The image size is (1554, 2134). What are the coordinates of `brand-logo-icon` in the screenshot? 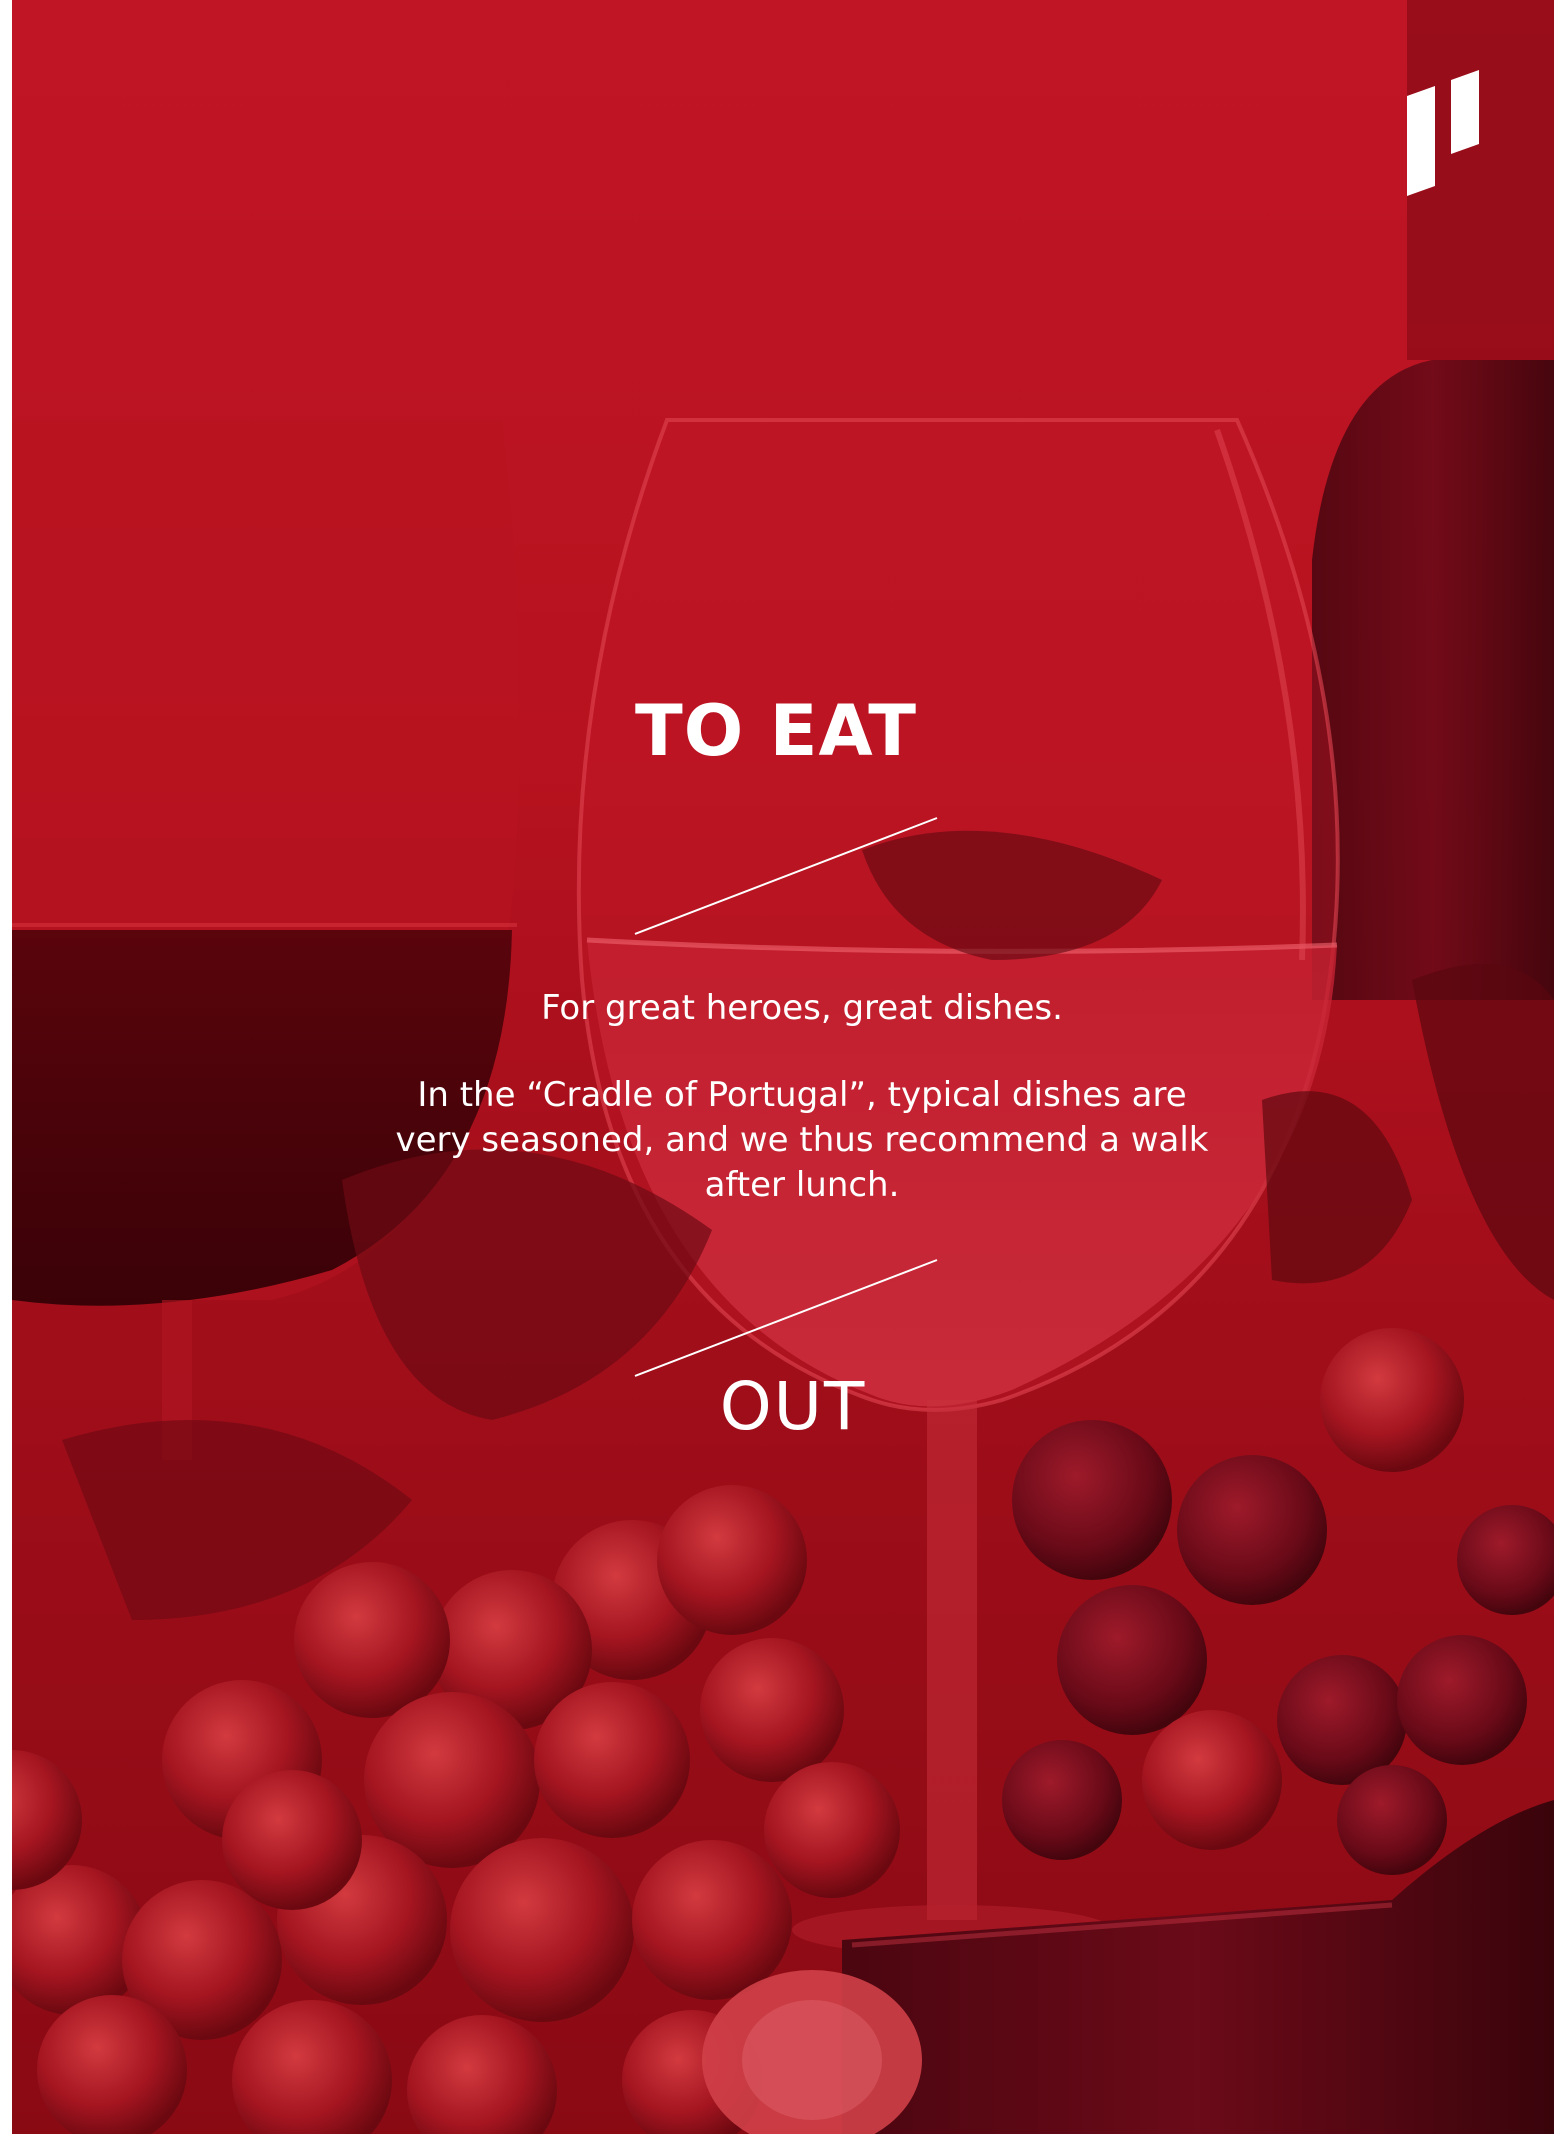 It's located at (1443, 133).